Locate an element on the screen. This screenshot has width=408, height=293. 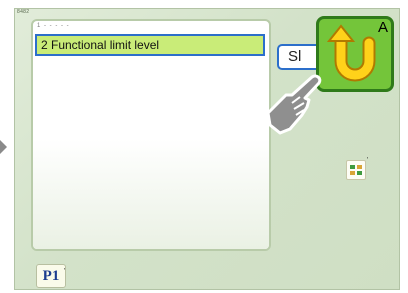
list-item-functional-limit-level: 2 Functional limit level is located at coordinates (150, 45).